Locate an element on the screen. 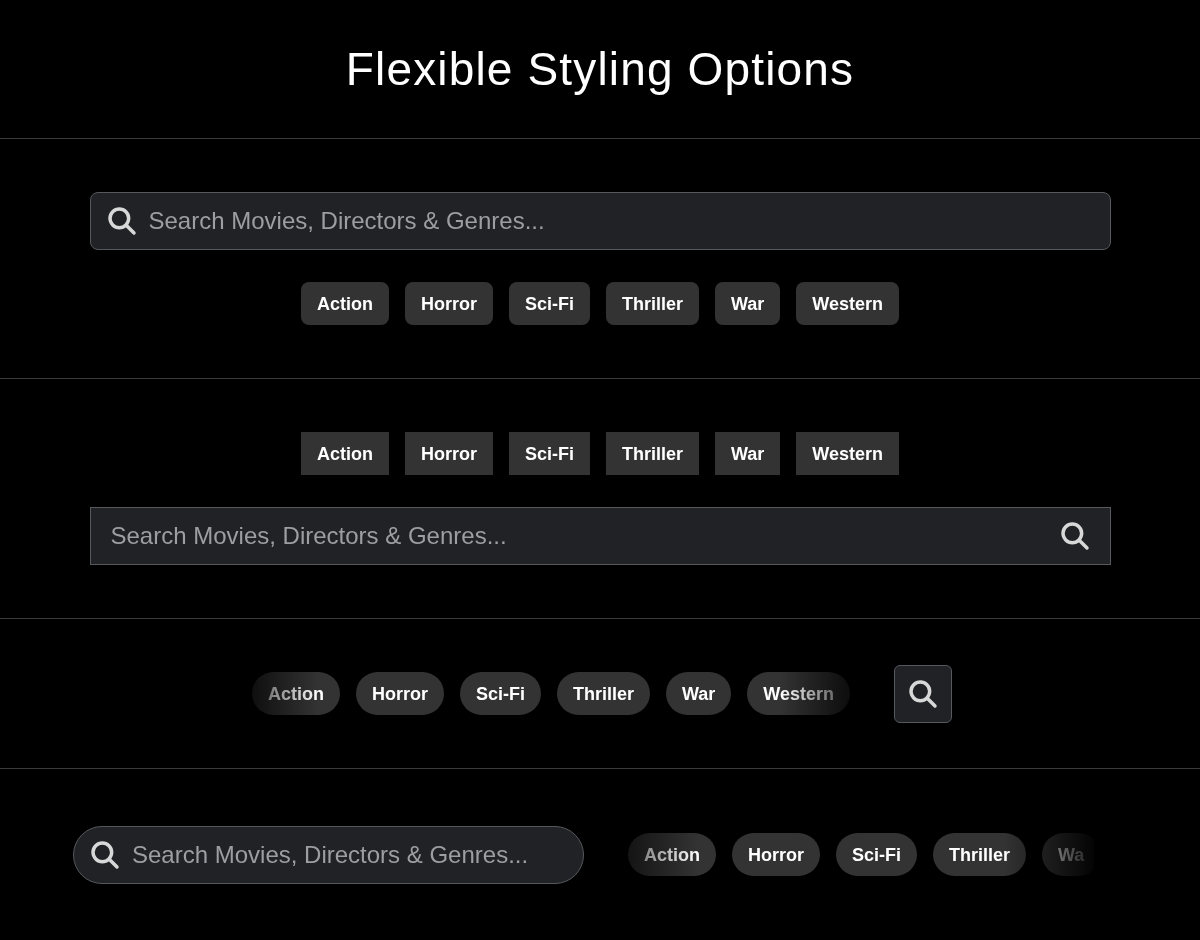 This screenshot has width=1200, height=940. search-button is located at coordinates (923, 693).